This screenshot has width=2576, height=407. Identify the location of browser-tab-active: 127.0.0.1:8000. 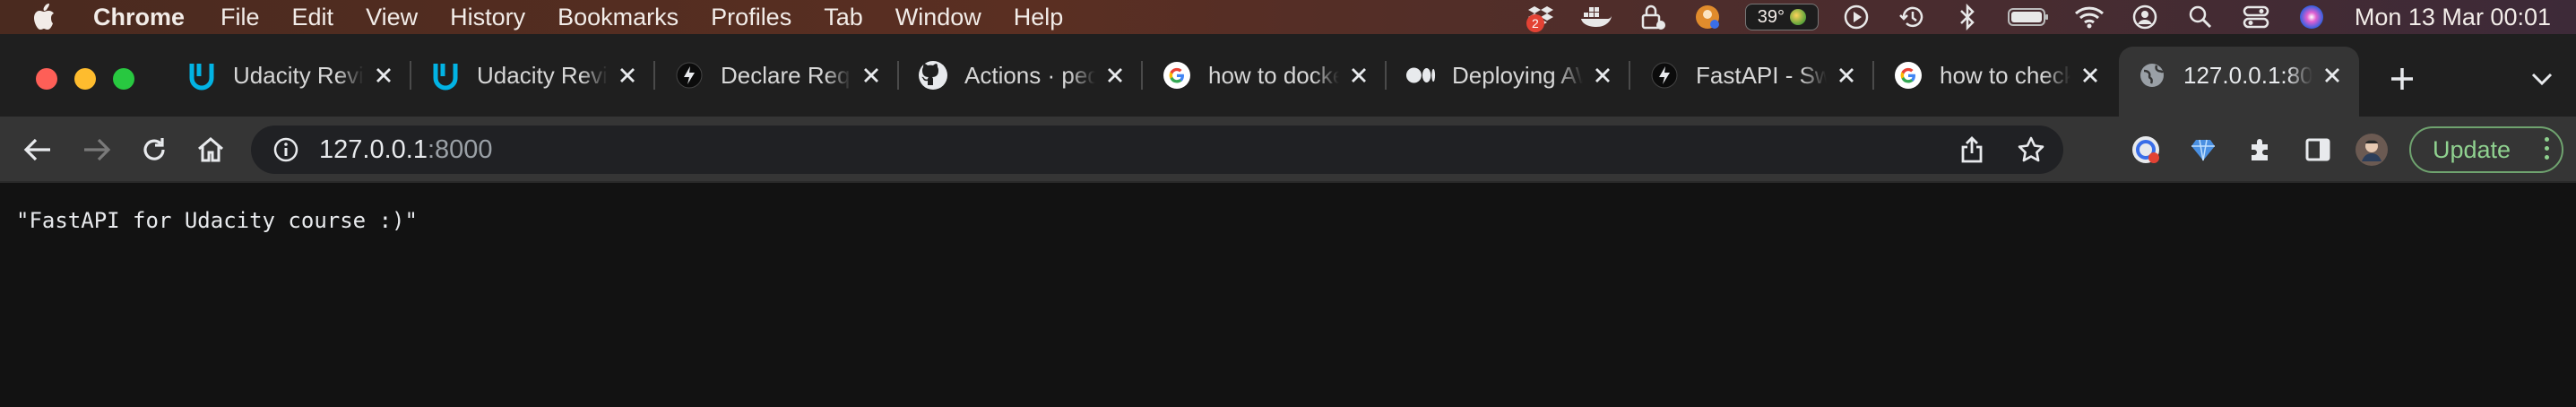
(2239, 82).